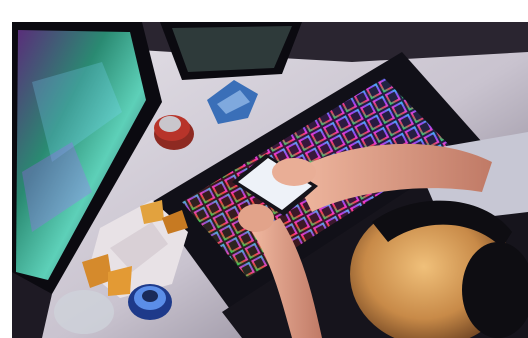 The image size is (528, 338). I want to click on cup-icon, so click(84, 312).